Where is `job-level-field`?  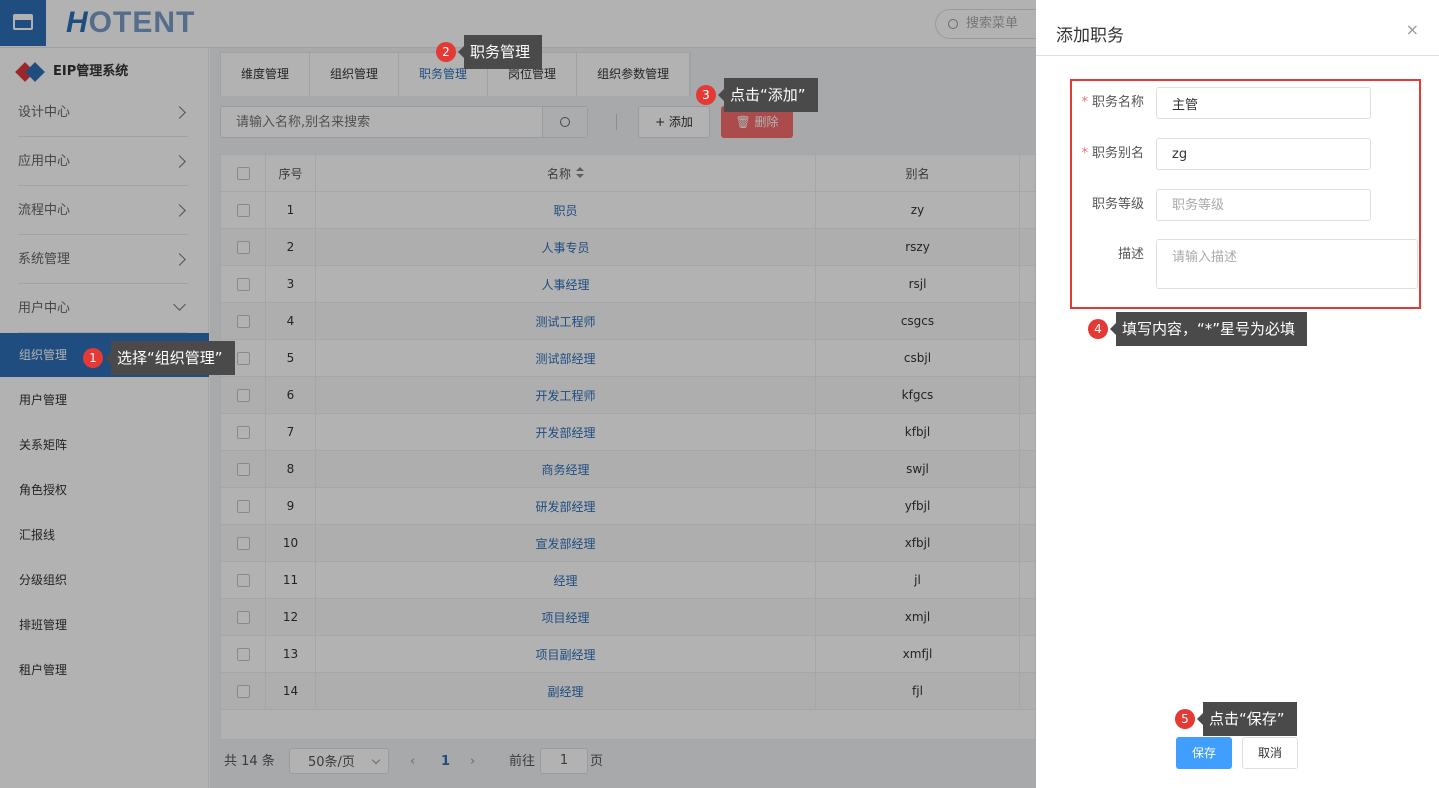 job-level-field is located at coordinates (1263, 205).